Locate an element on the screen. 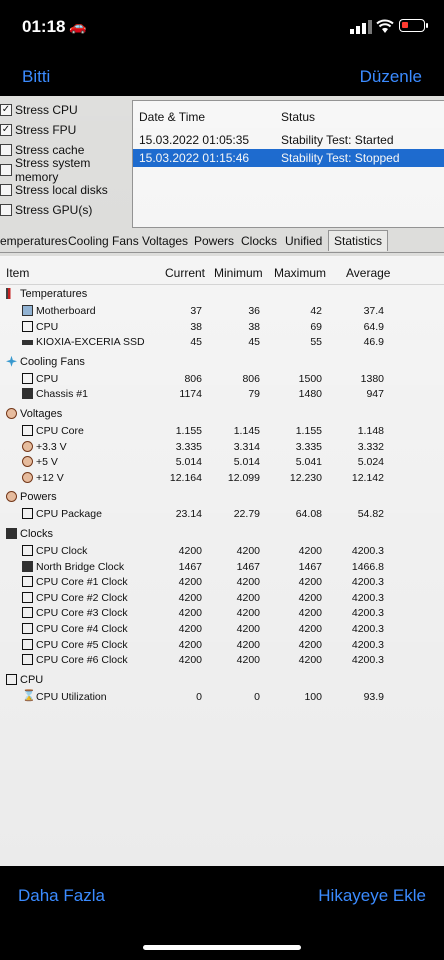 The width and height of the screenshot is (444, 960). table-row: CPU Core #4 Clock 4200 4200 4200 4200.3 is located at coordinates (222, 629).